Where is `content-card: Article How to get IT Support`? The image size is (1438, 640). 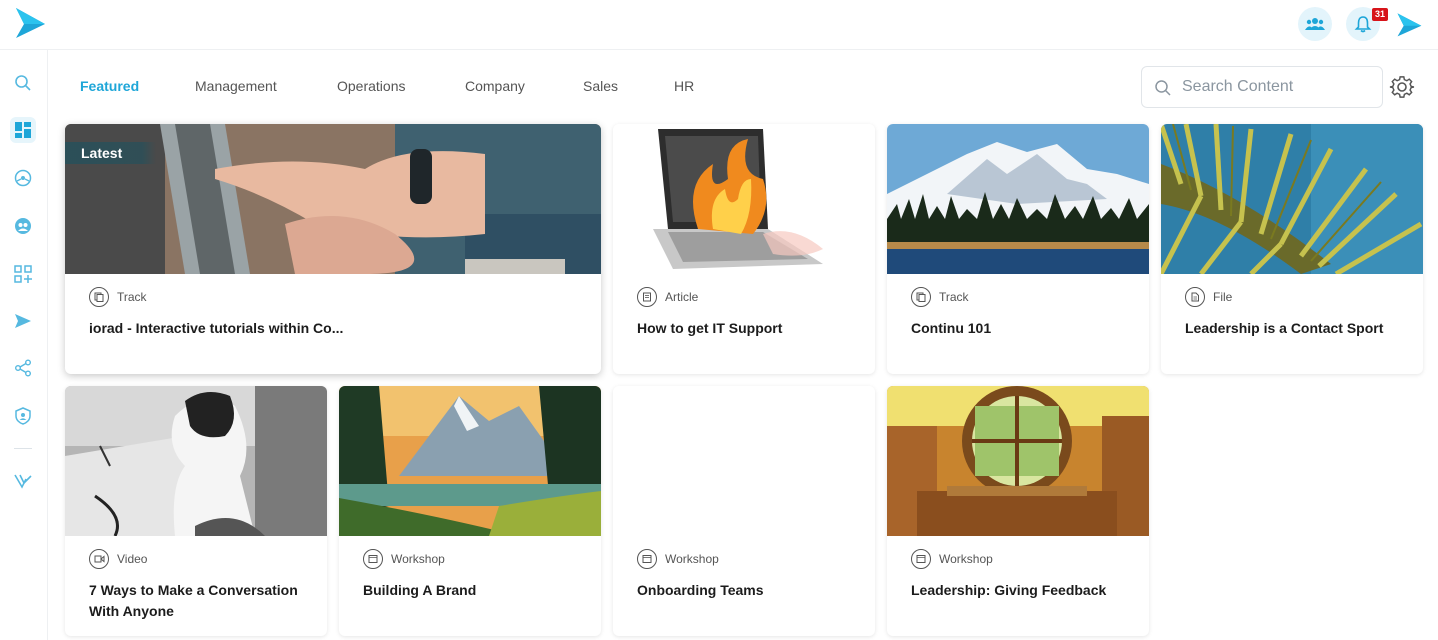
content-card: Article How to get IT Support is located at coordinates (744, 249).